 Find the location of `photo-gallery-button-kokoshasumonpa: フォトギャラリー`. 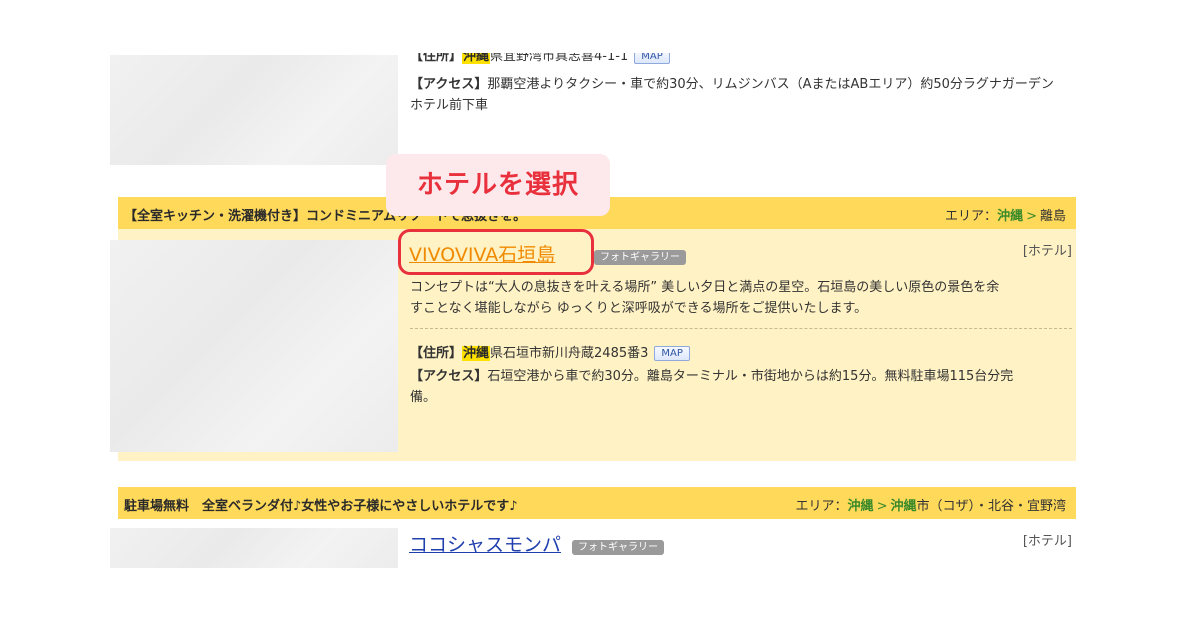

photo-gallery-button-kokoshasumonpa: フォトギャラリー is located at coordinates (618, 547).